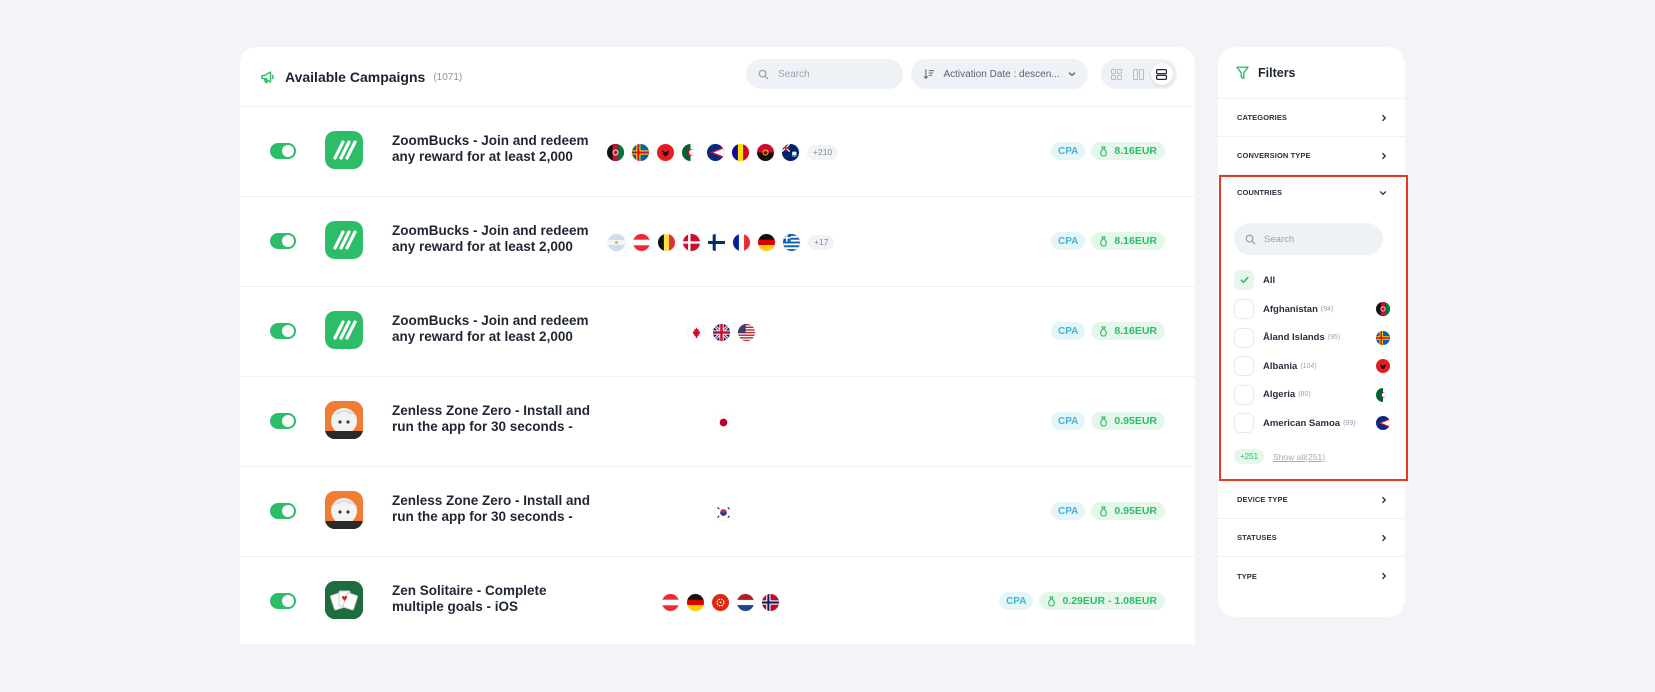 This screenshot has height=692, width=1655. I want to click on flag-canada-icon, so click(696, 332).